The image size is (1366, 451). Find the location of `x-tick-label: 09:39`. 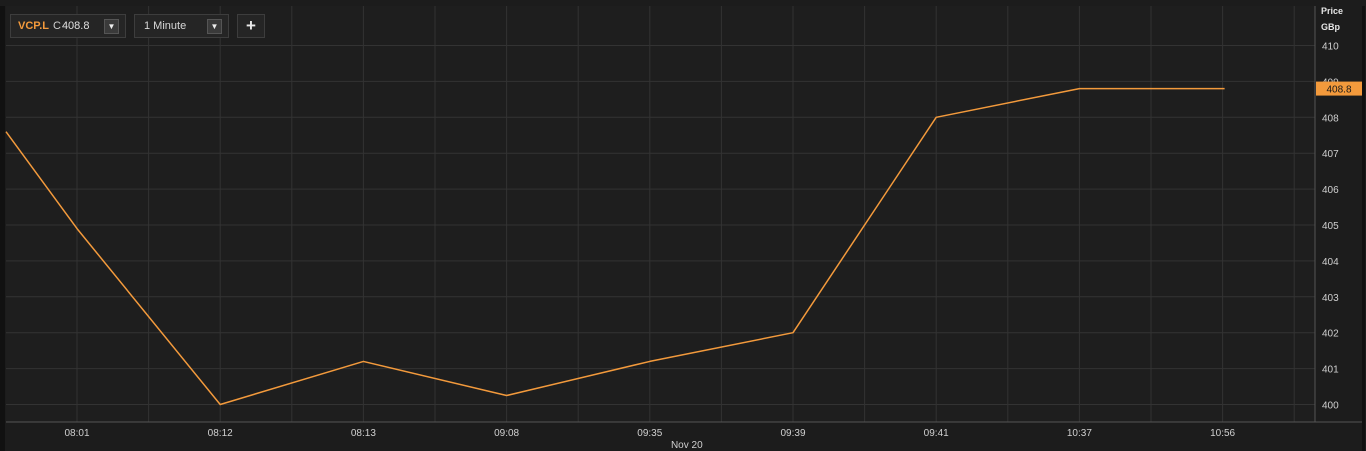

x-tick-label: 09:39 is located at coordinates (792, 433).